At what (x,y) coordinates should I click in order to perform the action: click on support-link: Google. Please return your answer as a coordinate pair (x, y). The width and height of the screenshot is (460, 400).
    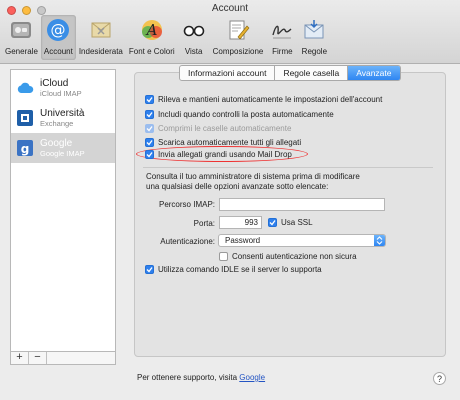
    Looking at the image, I should click on (252, 377).